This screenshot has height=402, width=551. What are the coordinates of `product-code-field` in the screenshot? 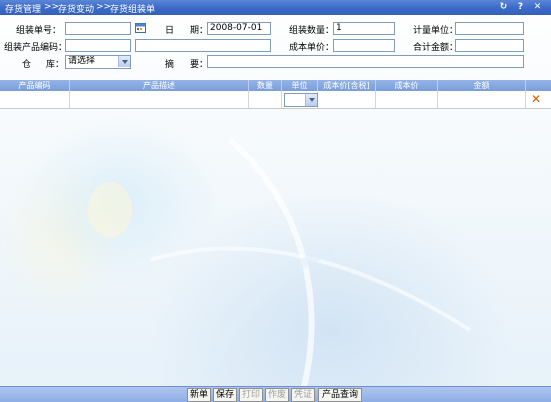 It's located at (98, 45).